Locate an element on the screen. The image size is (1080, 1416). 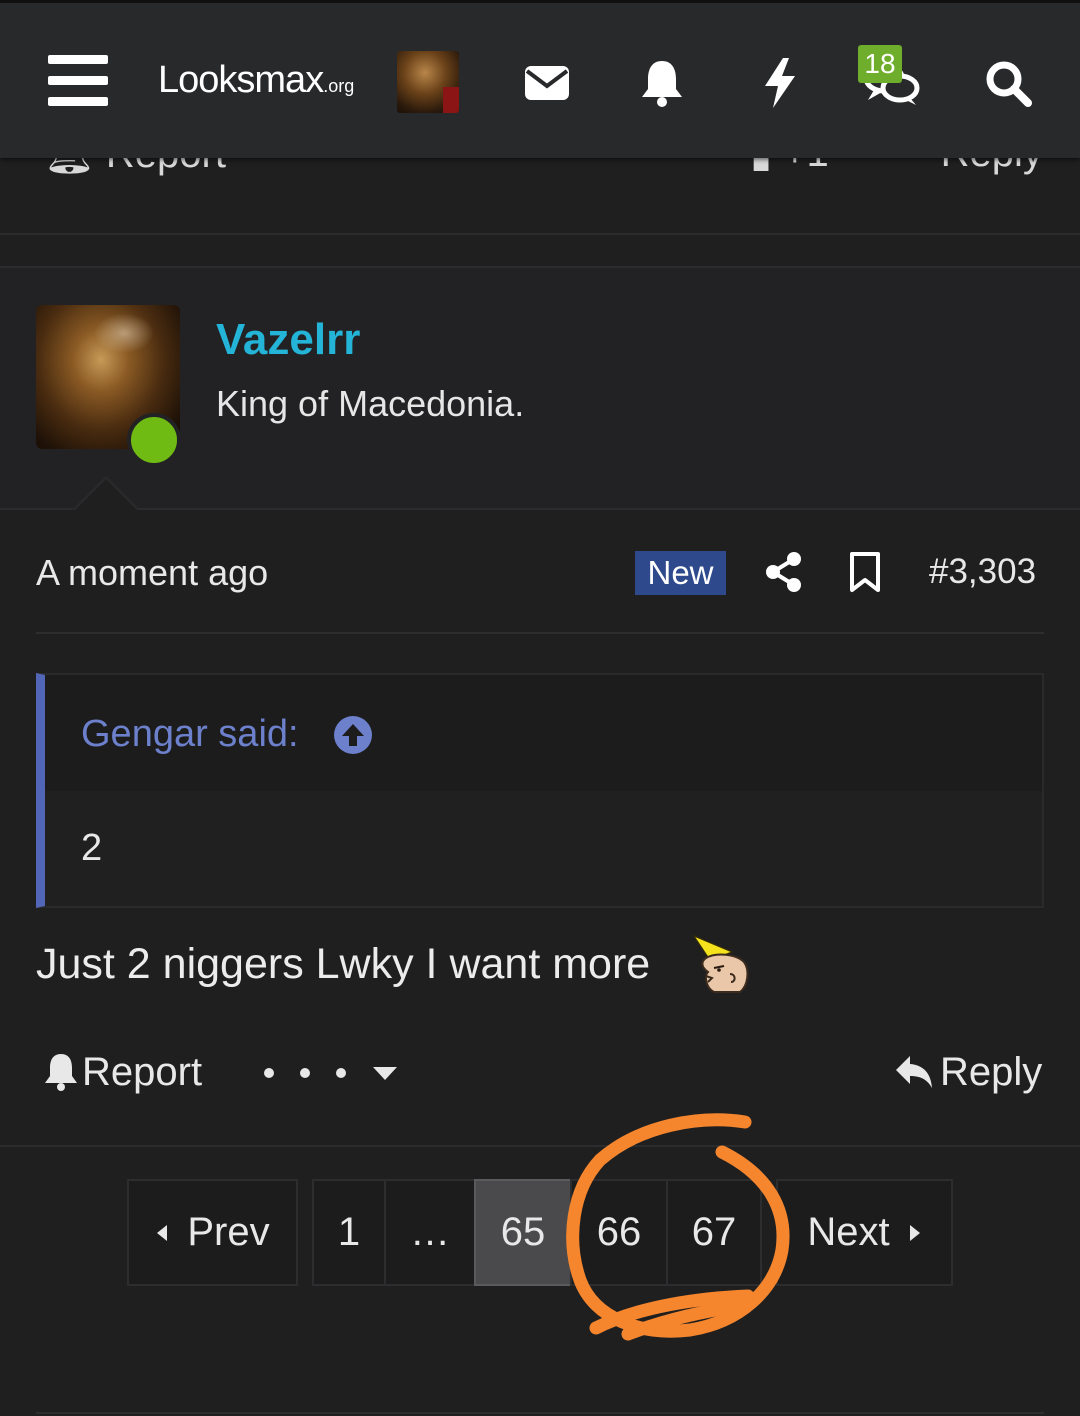
reply-icon is located at coordinates (914, 1072).